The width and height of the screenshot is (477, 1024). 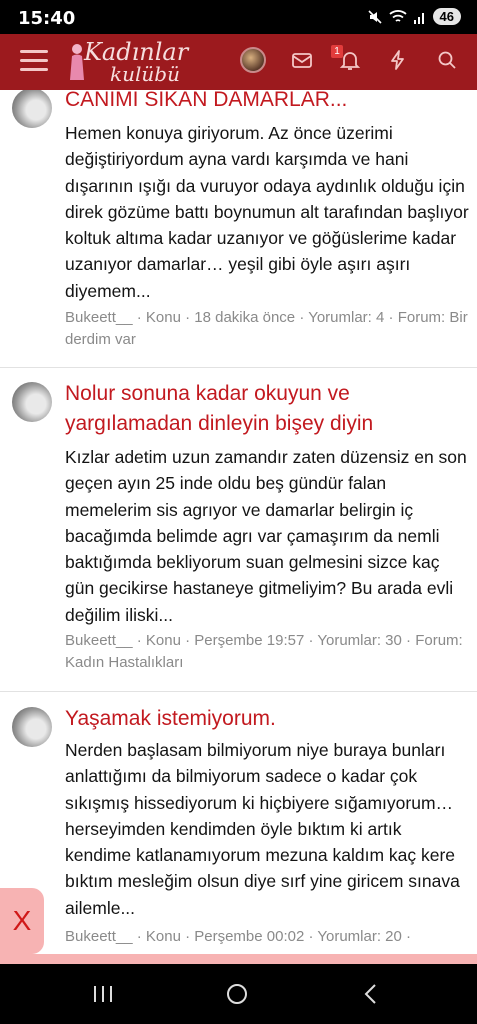 What do you see at coordinates (47, 18) in the screenshot?
I see `status-time: 15:40` at bounding box center [47, 18].